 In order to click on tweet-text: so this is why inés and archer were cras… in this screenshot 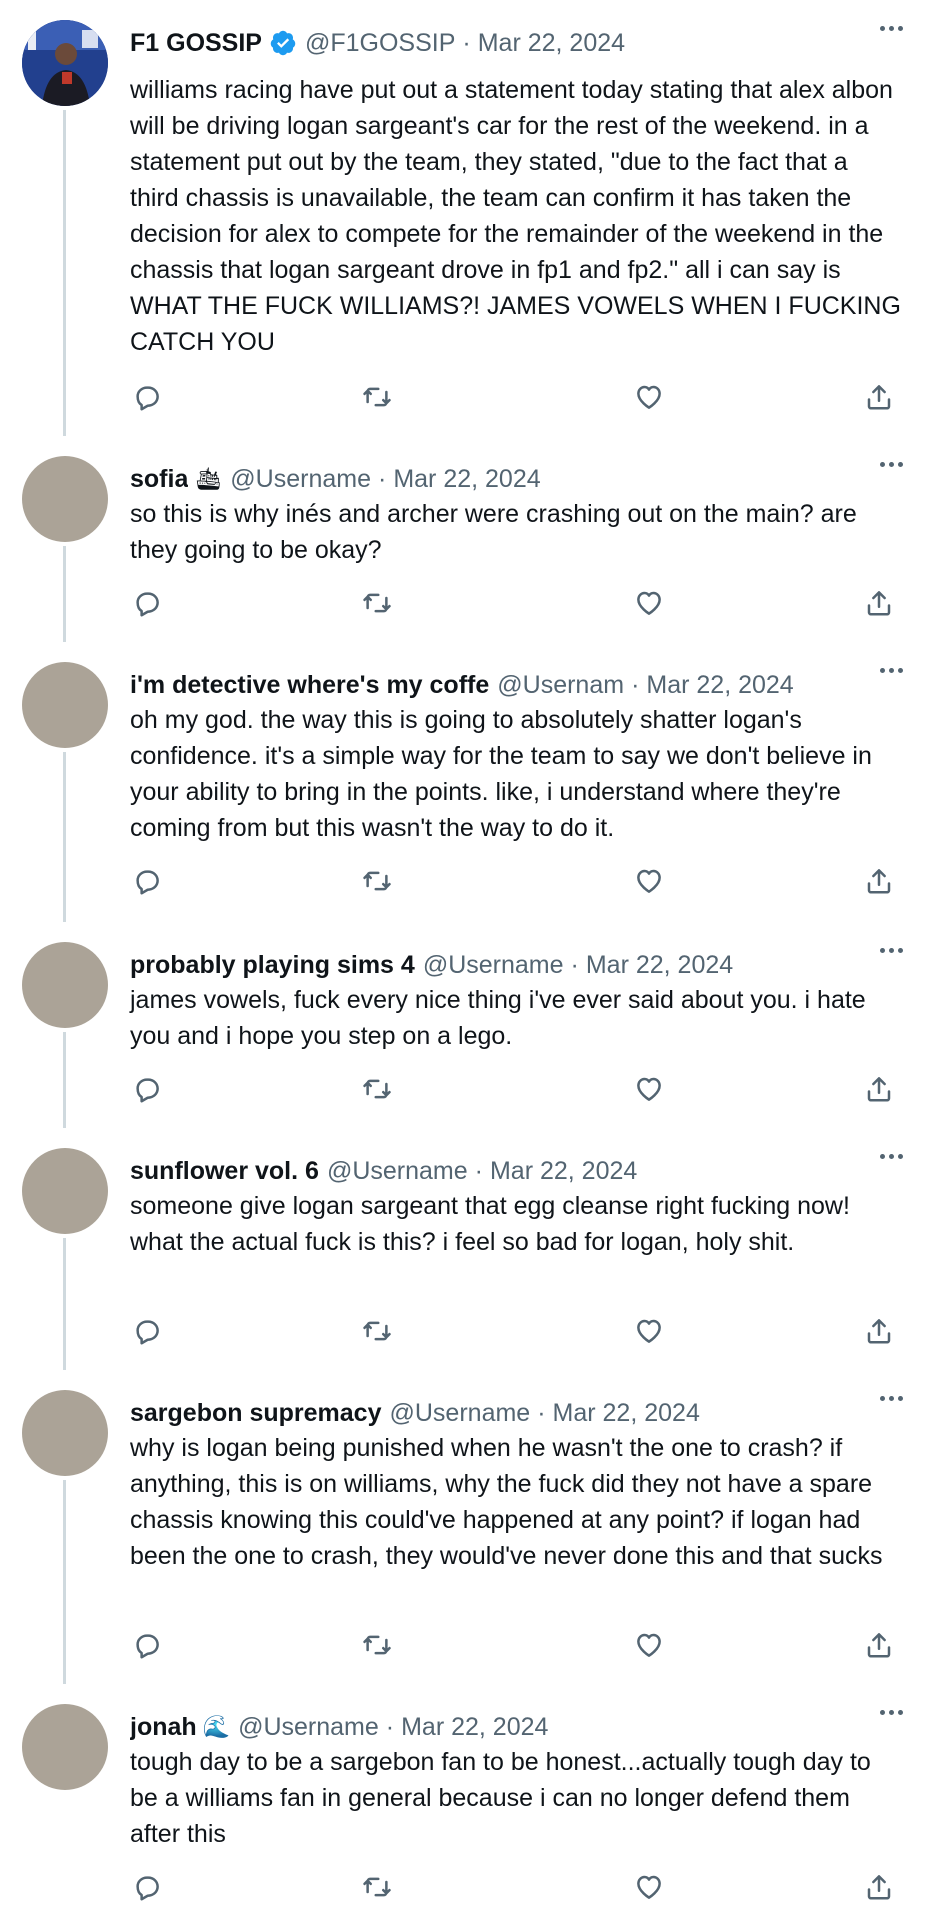, I will do `click(497, 532)`.